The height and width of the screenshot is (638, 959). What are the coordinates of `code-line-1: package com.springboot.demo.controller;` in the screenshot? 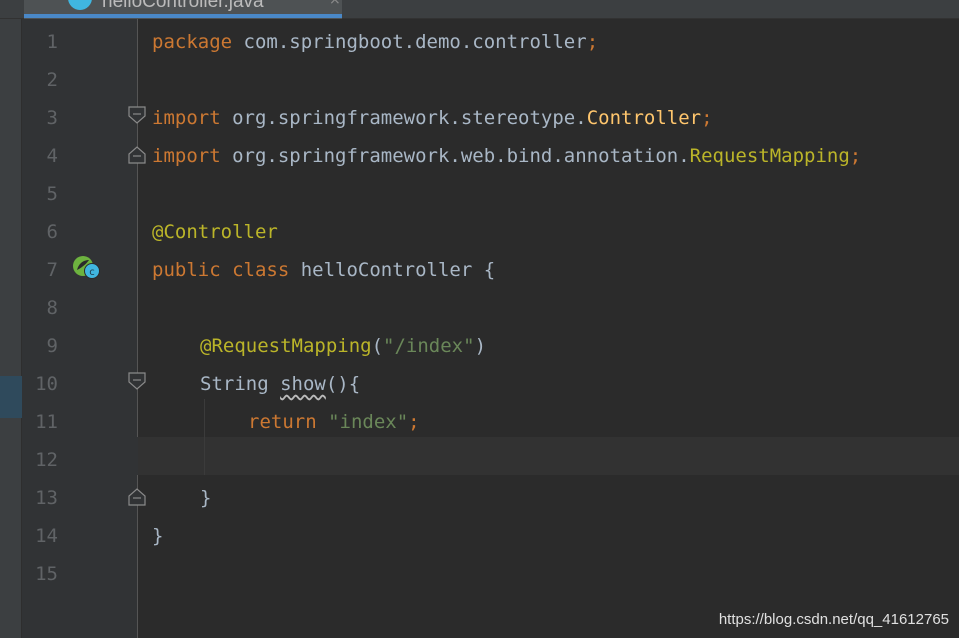 It's located at (375, 42).